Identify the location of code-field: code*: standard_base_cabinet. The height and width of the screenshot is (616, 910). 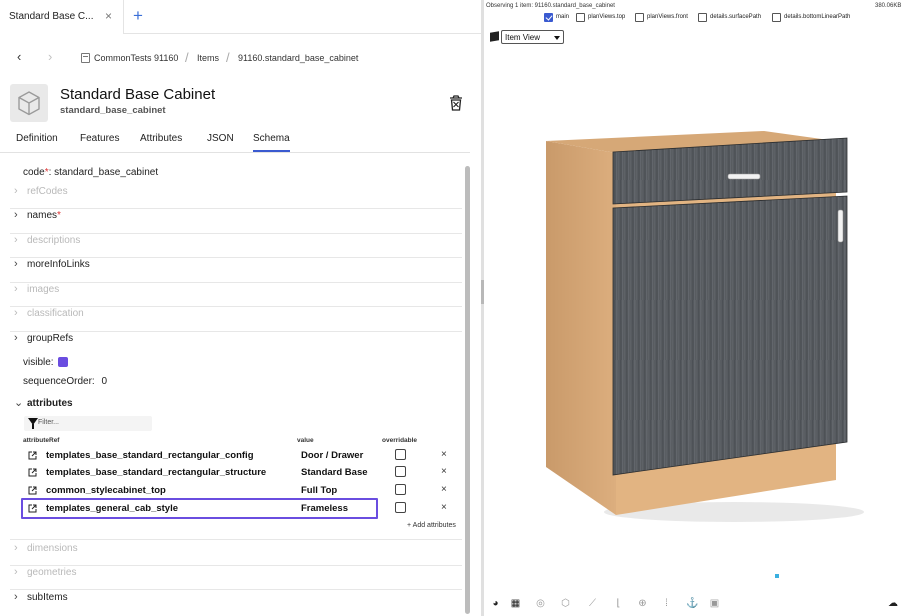
(90, 172).